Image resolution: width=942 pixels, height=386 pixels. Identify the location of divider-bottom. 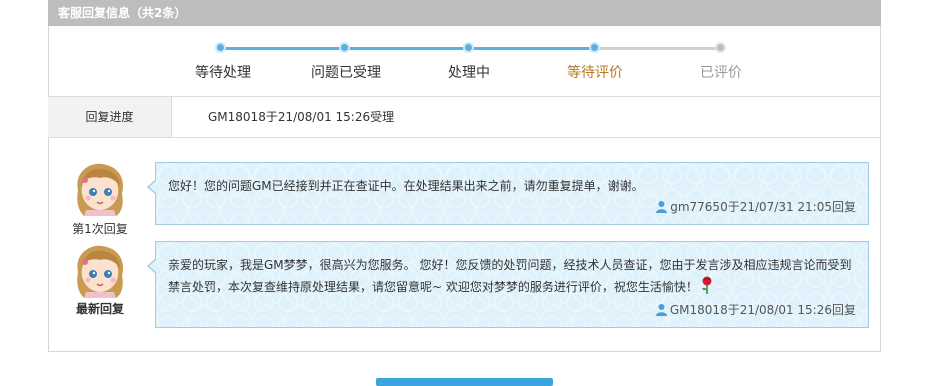
(464, 137).